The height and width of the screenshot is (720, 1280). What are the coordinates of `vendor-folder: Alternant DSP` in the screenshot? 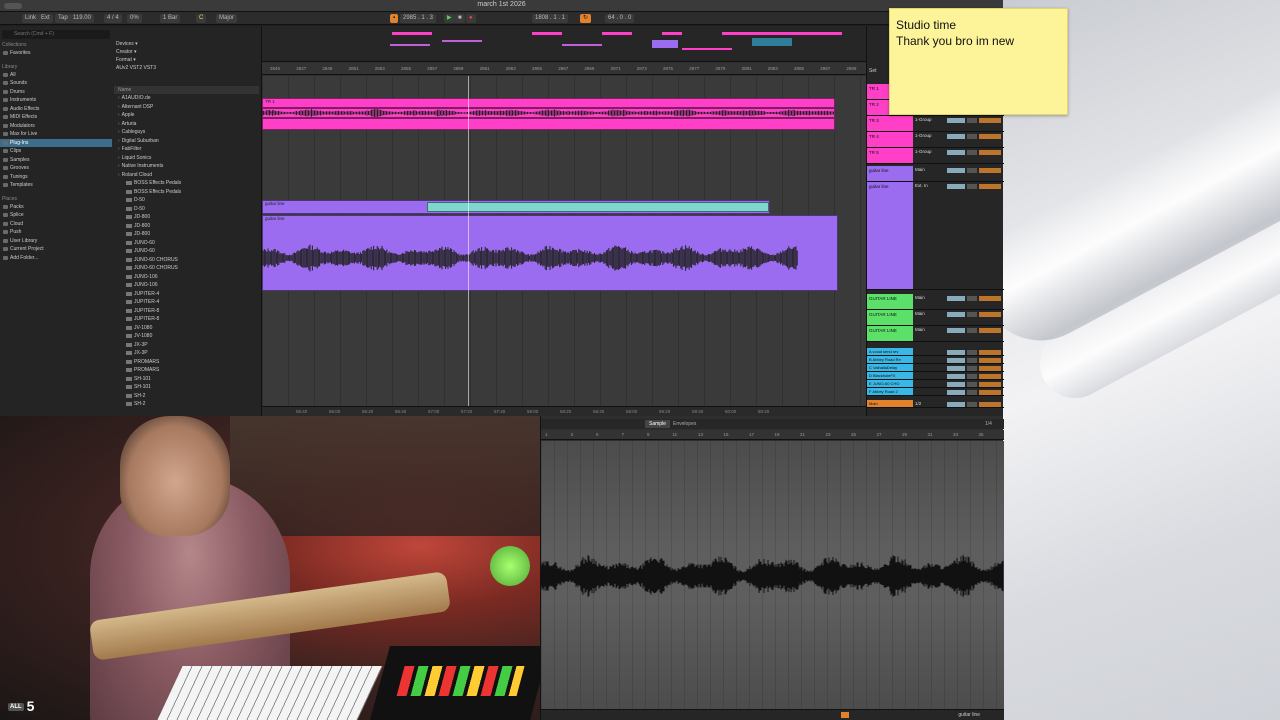 It's located at (186, 107).